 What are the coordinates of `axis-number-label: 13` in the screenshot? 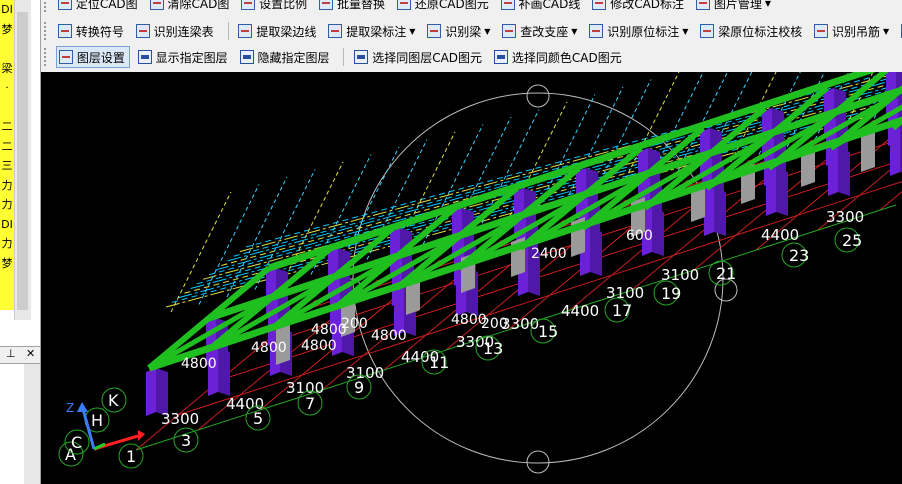 It's located at (493, 348).